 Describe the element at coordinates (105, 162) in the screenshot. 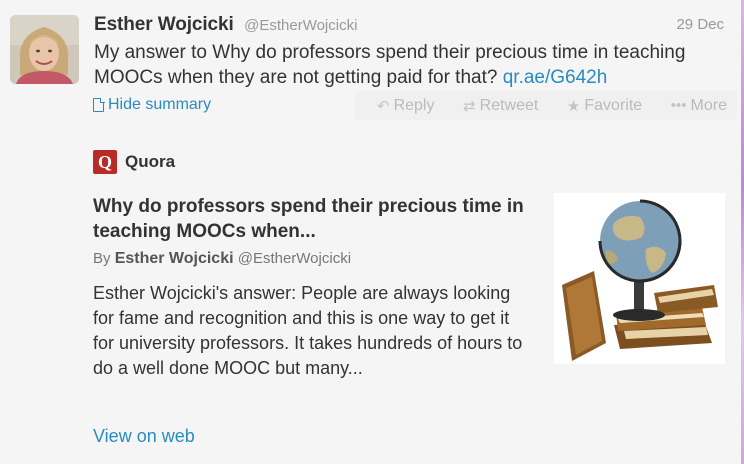

I see `quora-logo-icon: Q` at that location.